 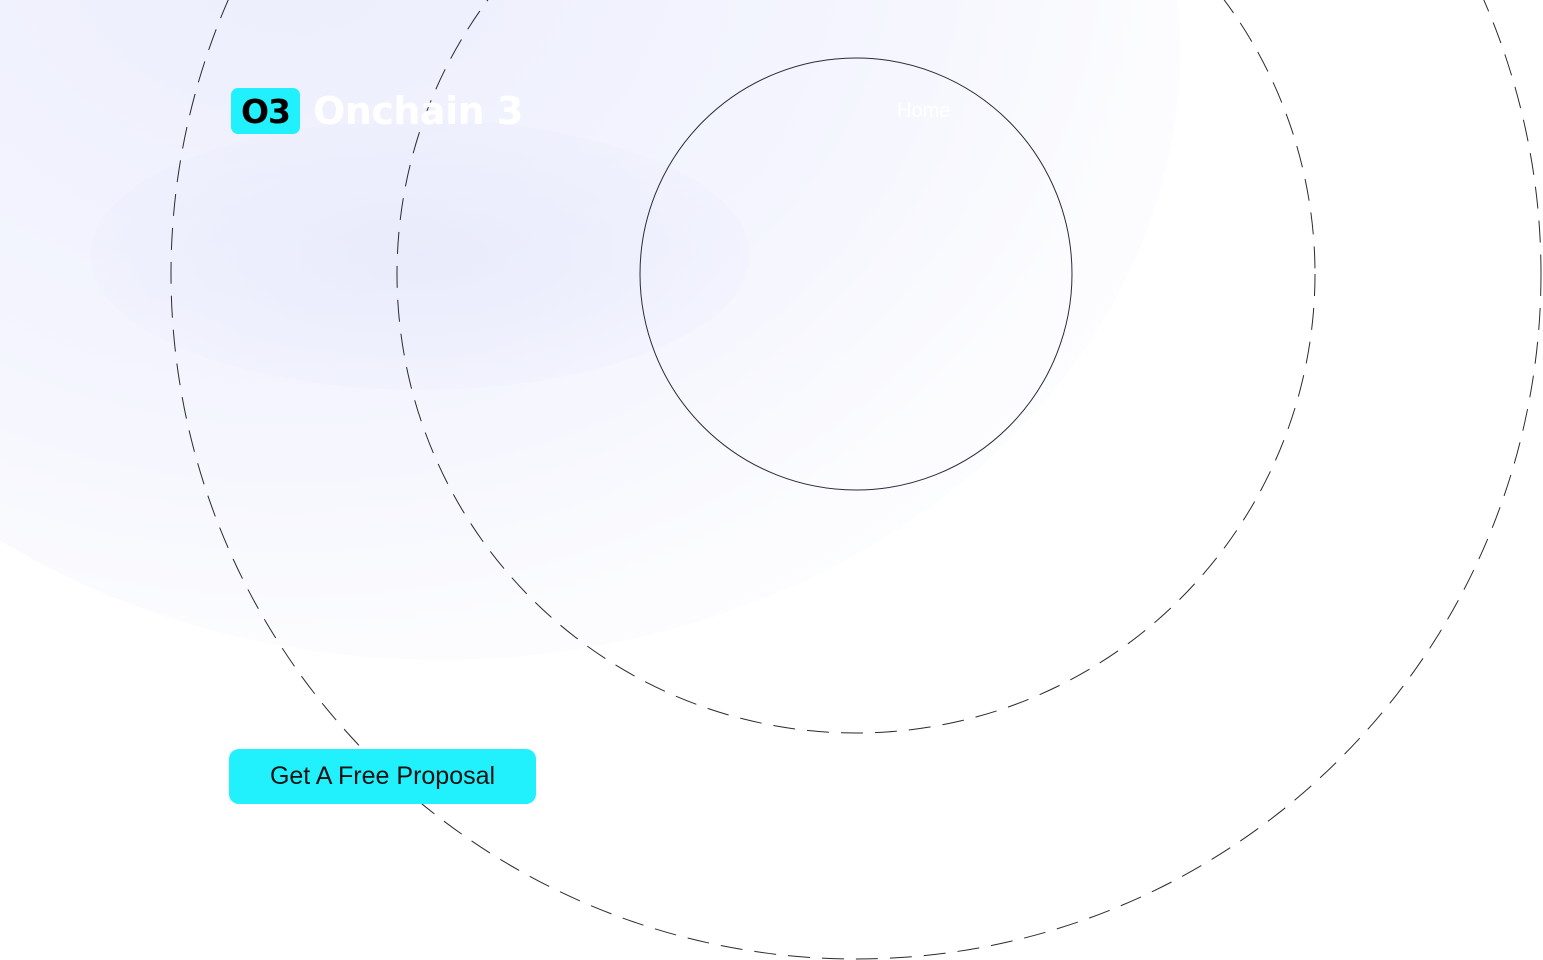 I want to click on get-free-proposal-button: Get A Free Proposal, so click(x=382, y=776).